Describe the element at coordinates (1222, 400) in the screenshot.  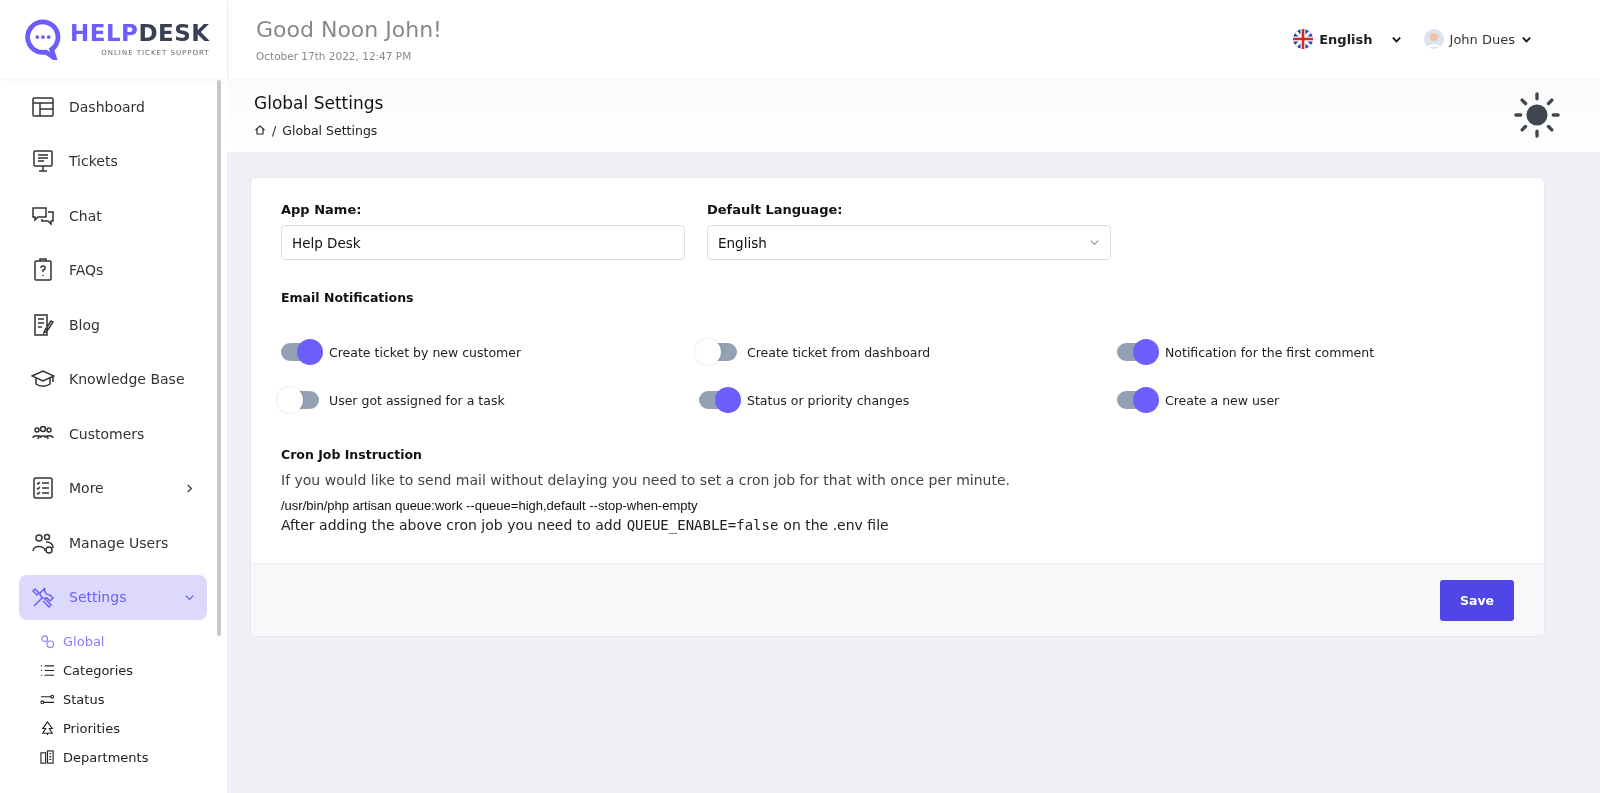
I see `toggle-label: Create a new user` at that location.